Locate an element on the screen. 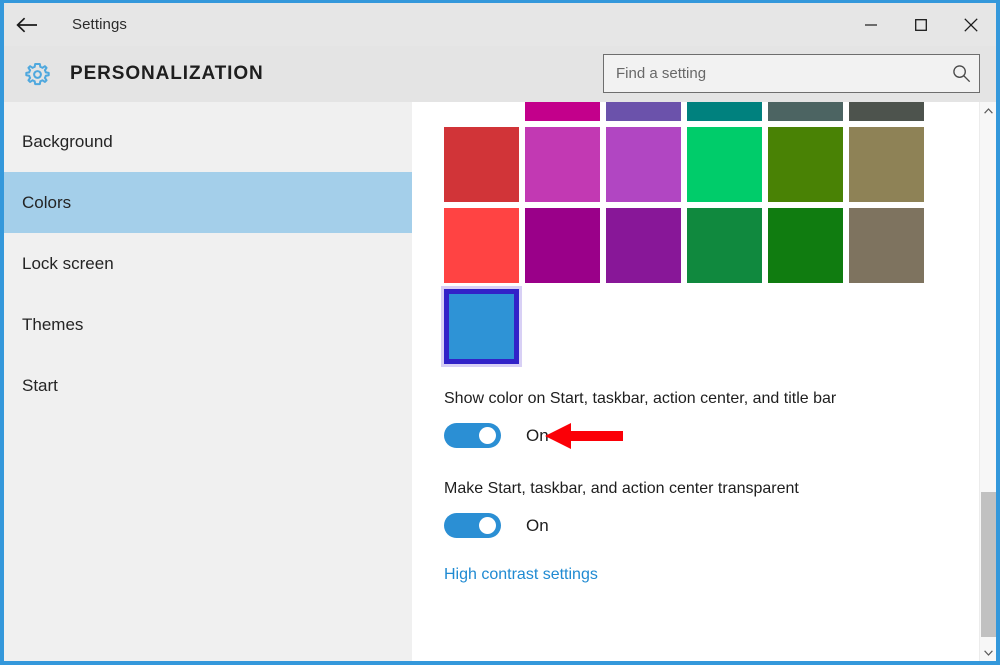  chevron-up-icon is located at coordinates (988, 110).